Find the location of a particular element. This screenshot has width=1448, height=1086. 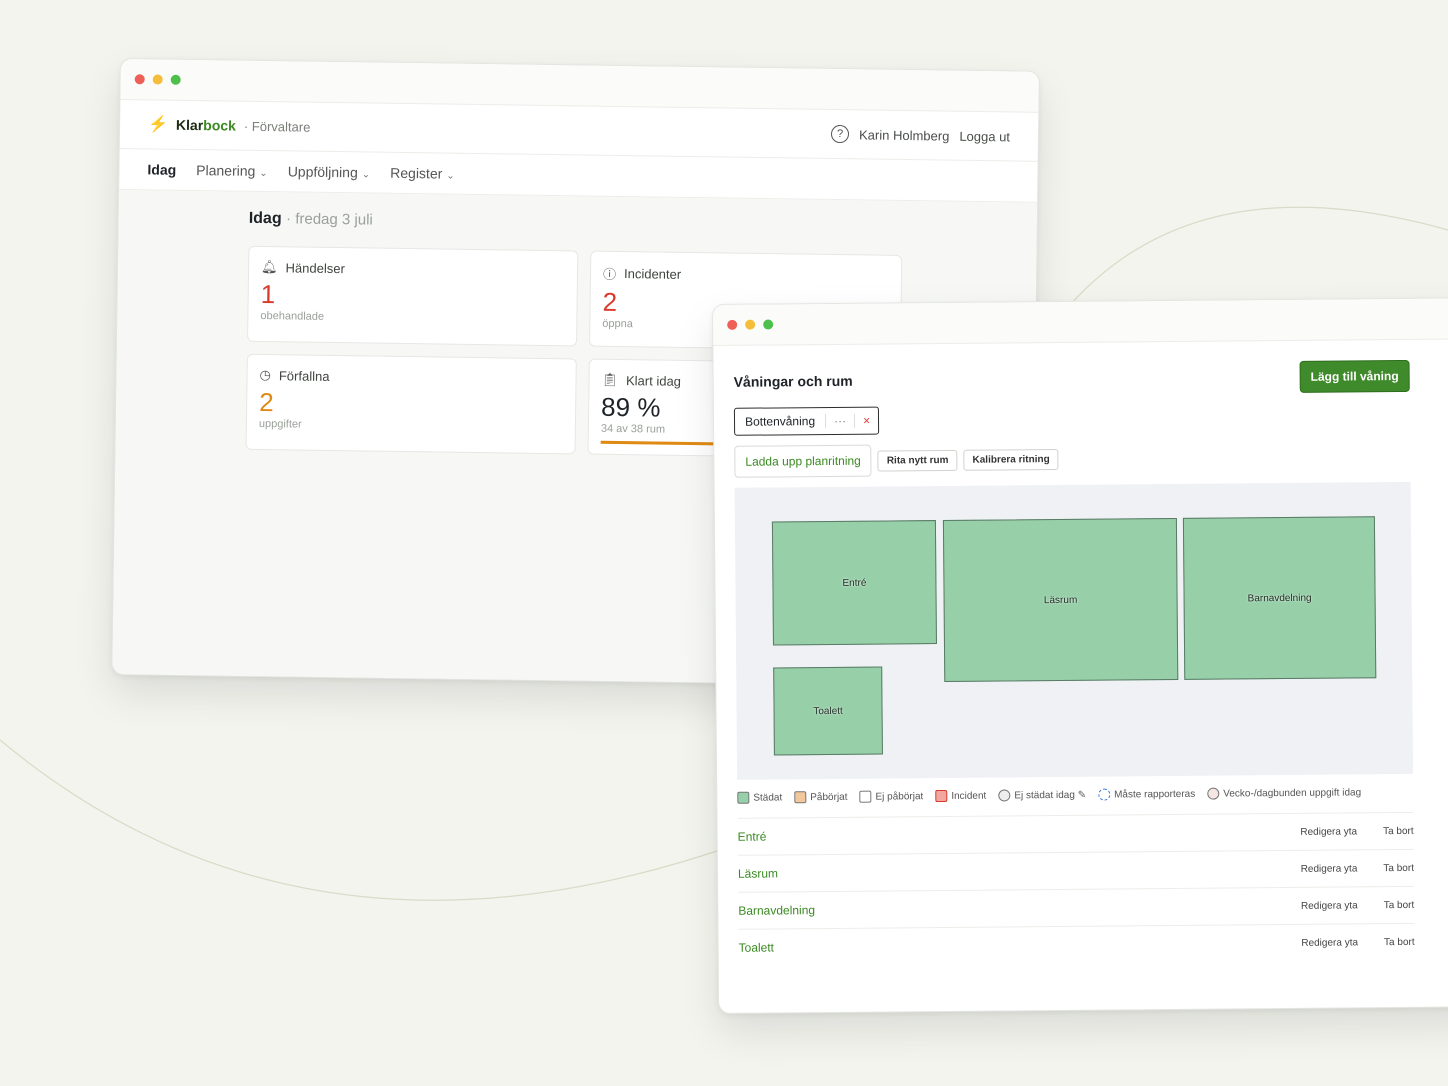

brand-name: Klarbock is located at coordinates (206, 125).